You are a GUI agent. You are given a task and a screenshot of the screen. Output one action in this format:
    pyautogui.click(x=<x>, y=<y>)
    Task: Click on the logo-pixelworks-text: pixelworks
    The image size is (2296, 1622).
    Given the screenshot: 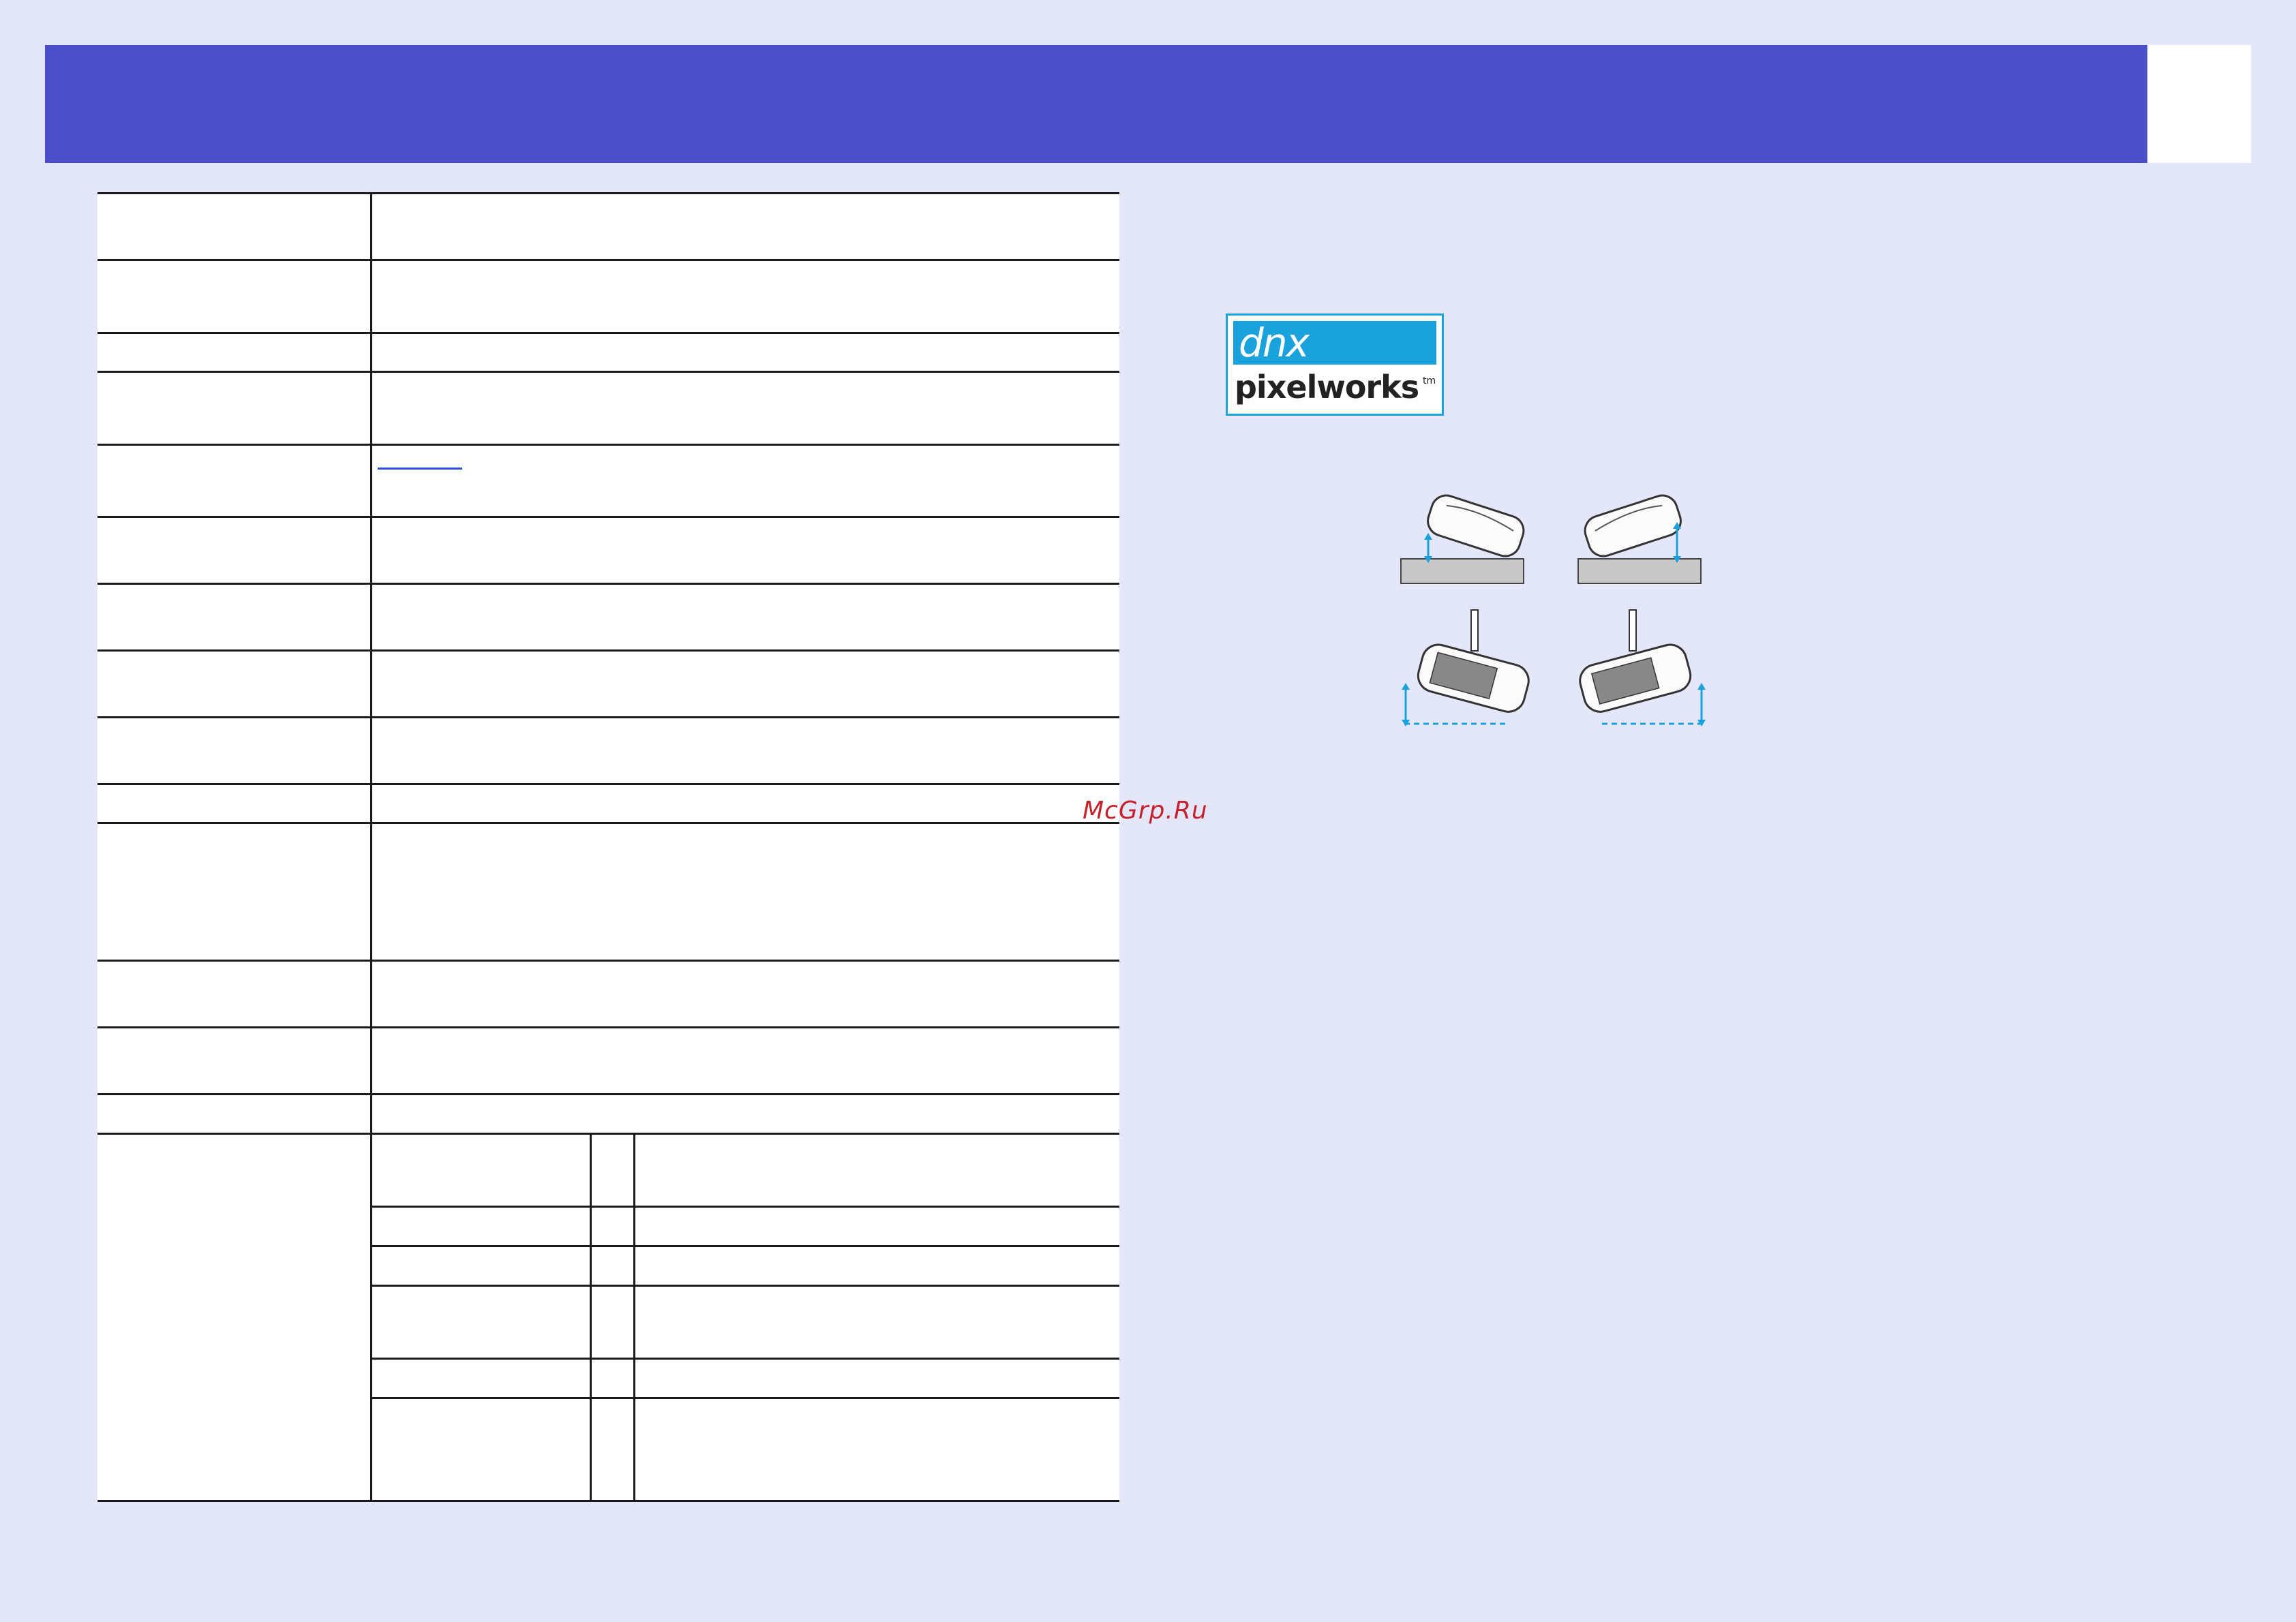 What is the action you would take?
    pyautogui.click(x=1327, y=387)
    